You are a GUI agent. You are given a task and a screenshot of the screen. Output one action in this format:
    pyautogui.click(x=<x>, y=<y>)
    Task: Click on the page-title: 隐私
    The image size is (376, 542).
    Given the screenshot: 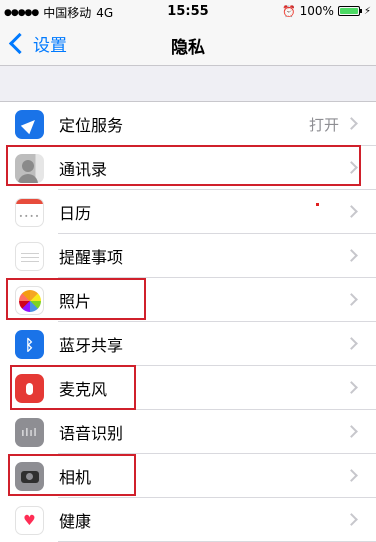 What is the action you would take?
    pyautogui.click(x=188, y=48)
    